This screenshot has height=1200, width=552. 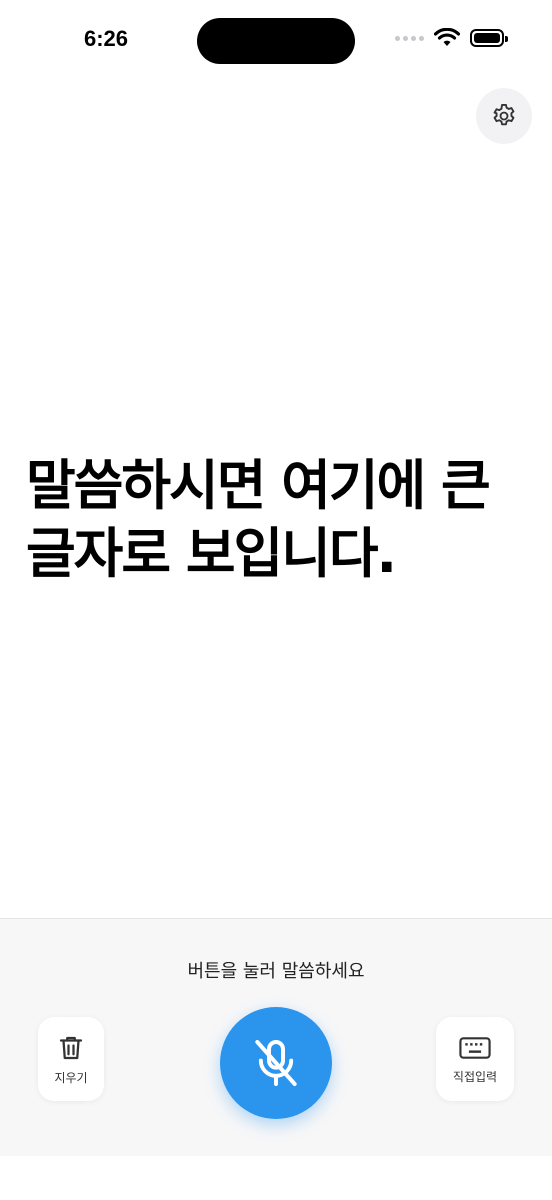 What do you see at coordinates (447, 37) in the screenshot?
I see `wifi-icon` at bounding box center [447, 37].